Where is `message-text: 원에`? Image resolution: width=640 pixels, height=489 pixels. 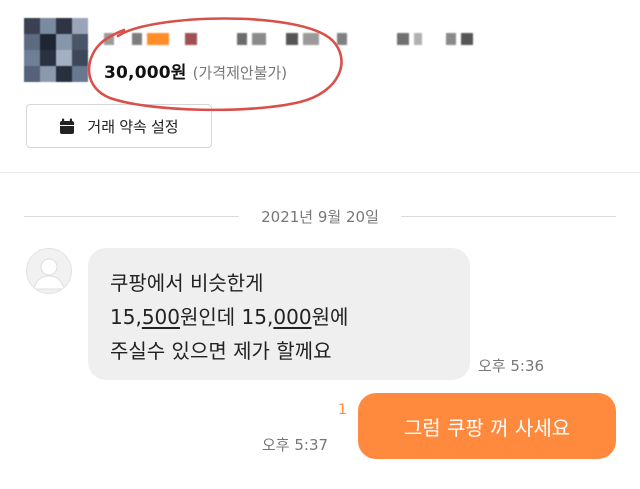
message-text: 원에 is located at coordinates (330, 317).